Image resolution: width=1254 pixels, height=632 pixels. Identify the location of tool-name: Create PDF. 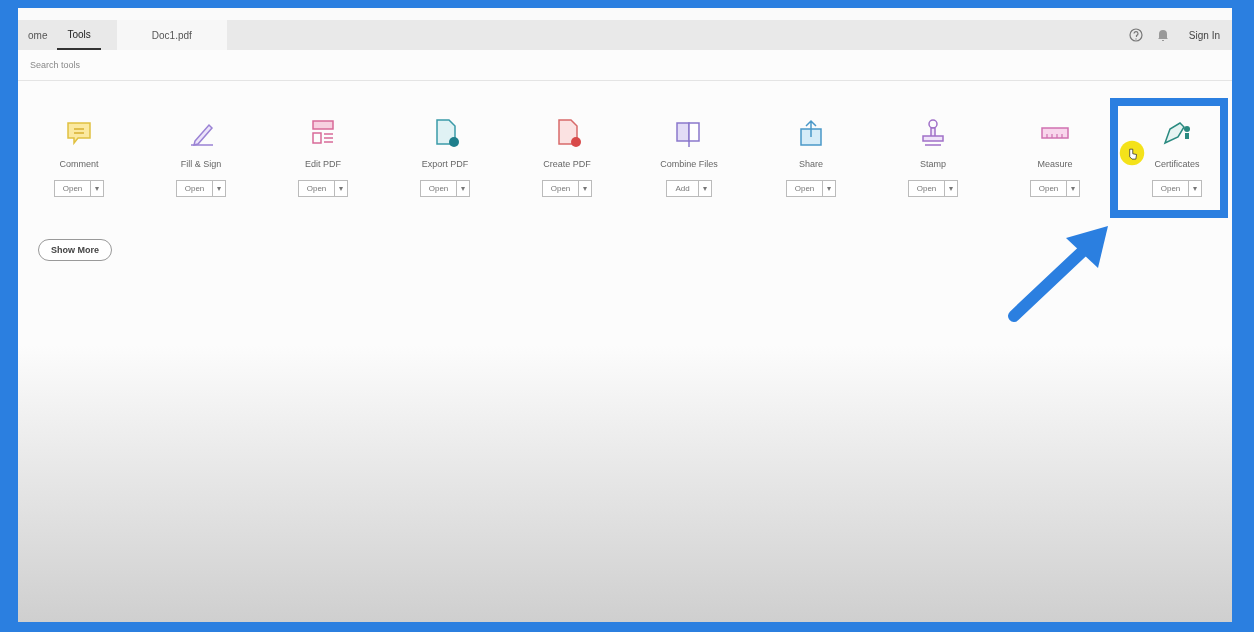
(567, 165).